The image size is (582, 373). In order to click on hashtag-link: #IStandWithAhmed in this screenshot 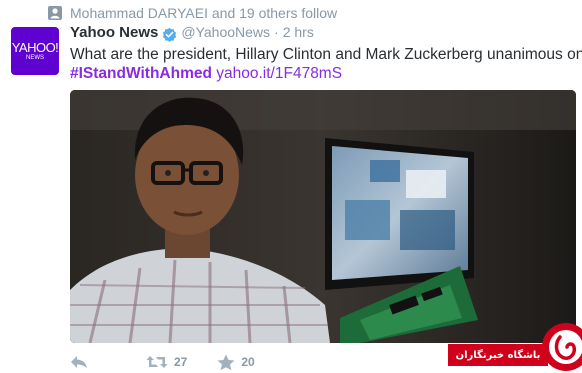, I will do `click(141, 73)`.